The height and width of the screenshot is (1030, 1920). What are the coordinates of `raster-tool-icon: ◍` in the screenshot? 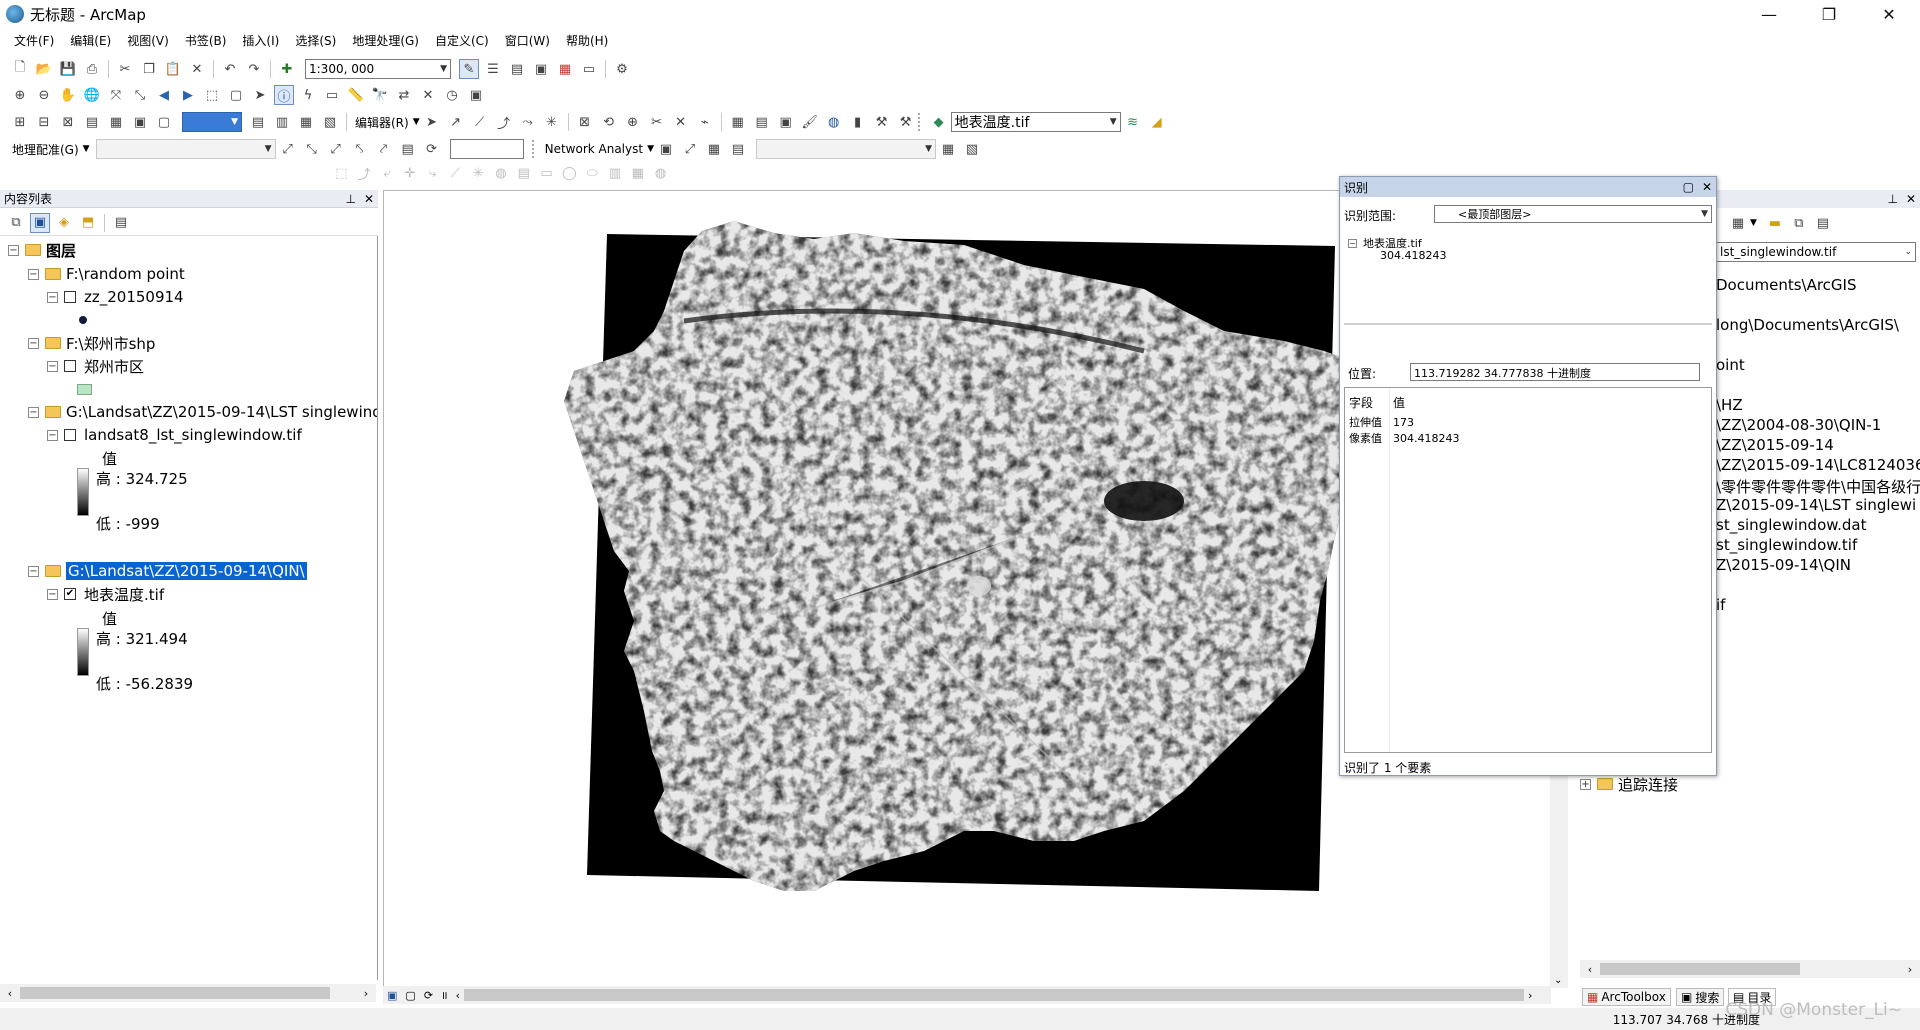 It's located at (834, 122).